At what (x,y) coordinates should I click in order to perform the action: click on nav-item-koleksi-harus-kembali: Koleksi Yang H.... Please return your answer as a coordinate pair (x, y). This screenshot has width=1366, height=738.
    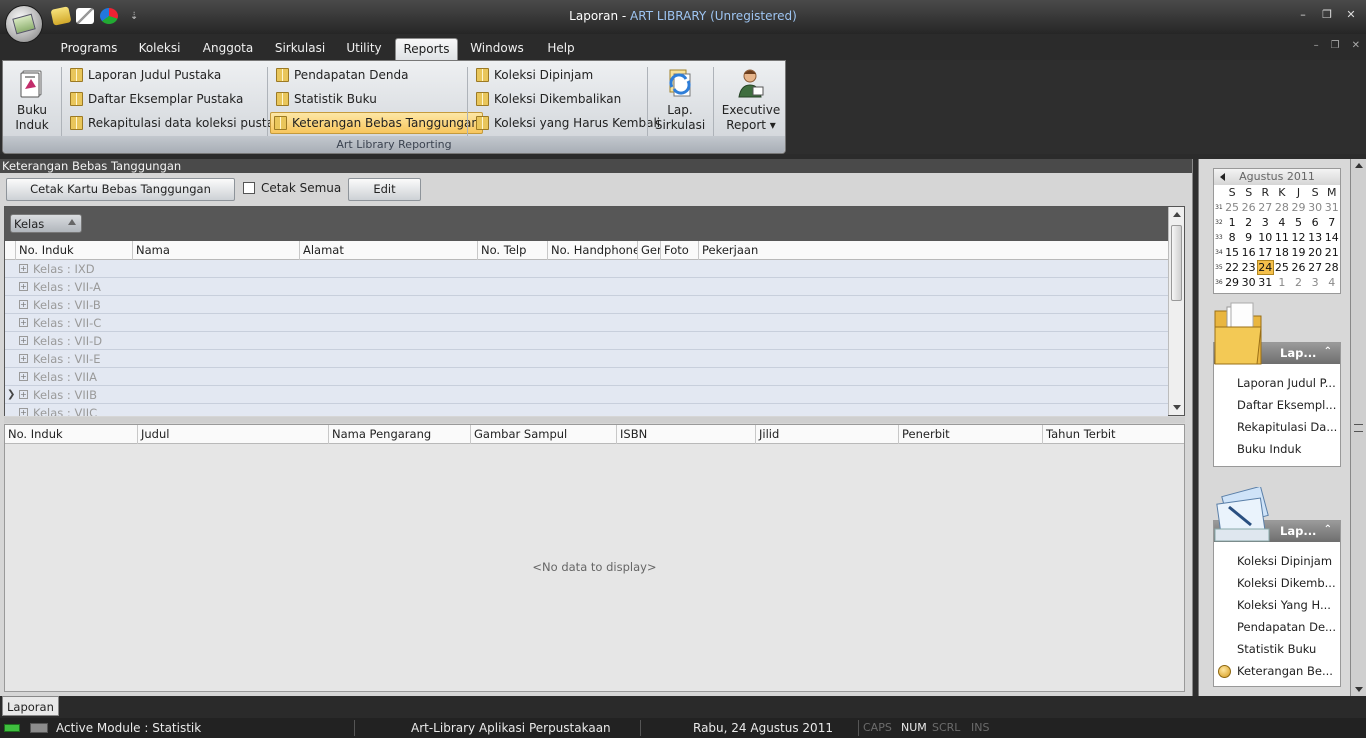
    Looking at the image, I should click on (1277, 605).